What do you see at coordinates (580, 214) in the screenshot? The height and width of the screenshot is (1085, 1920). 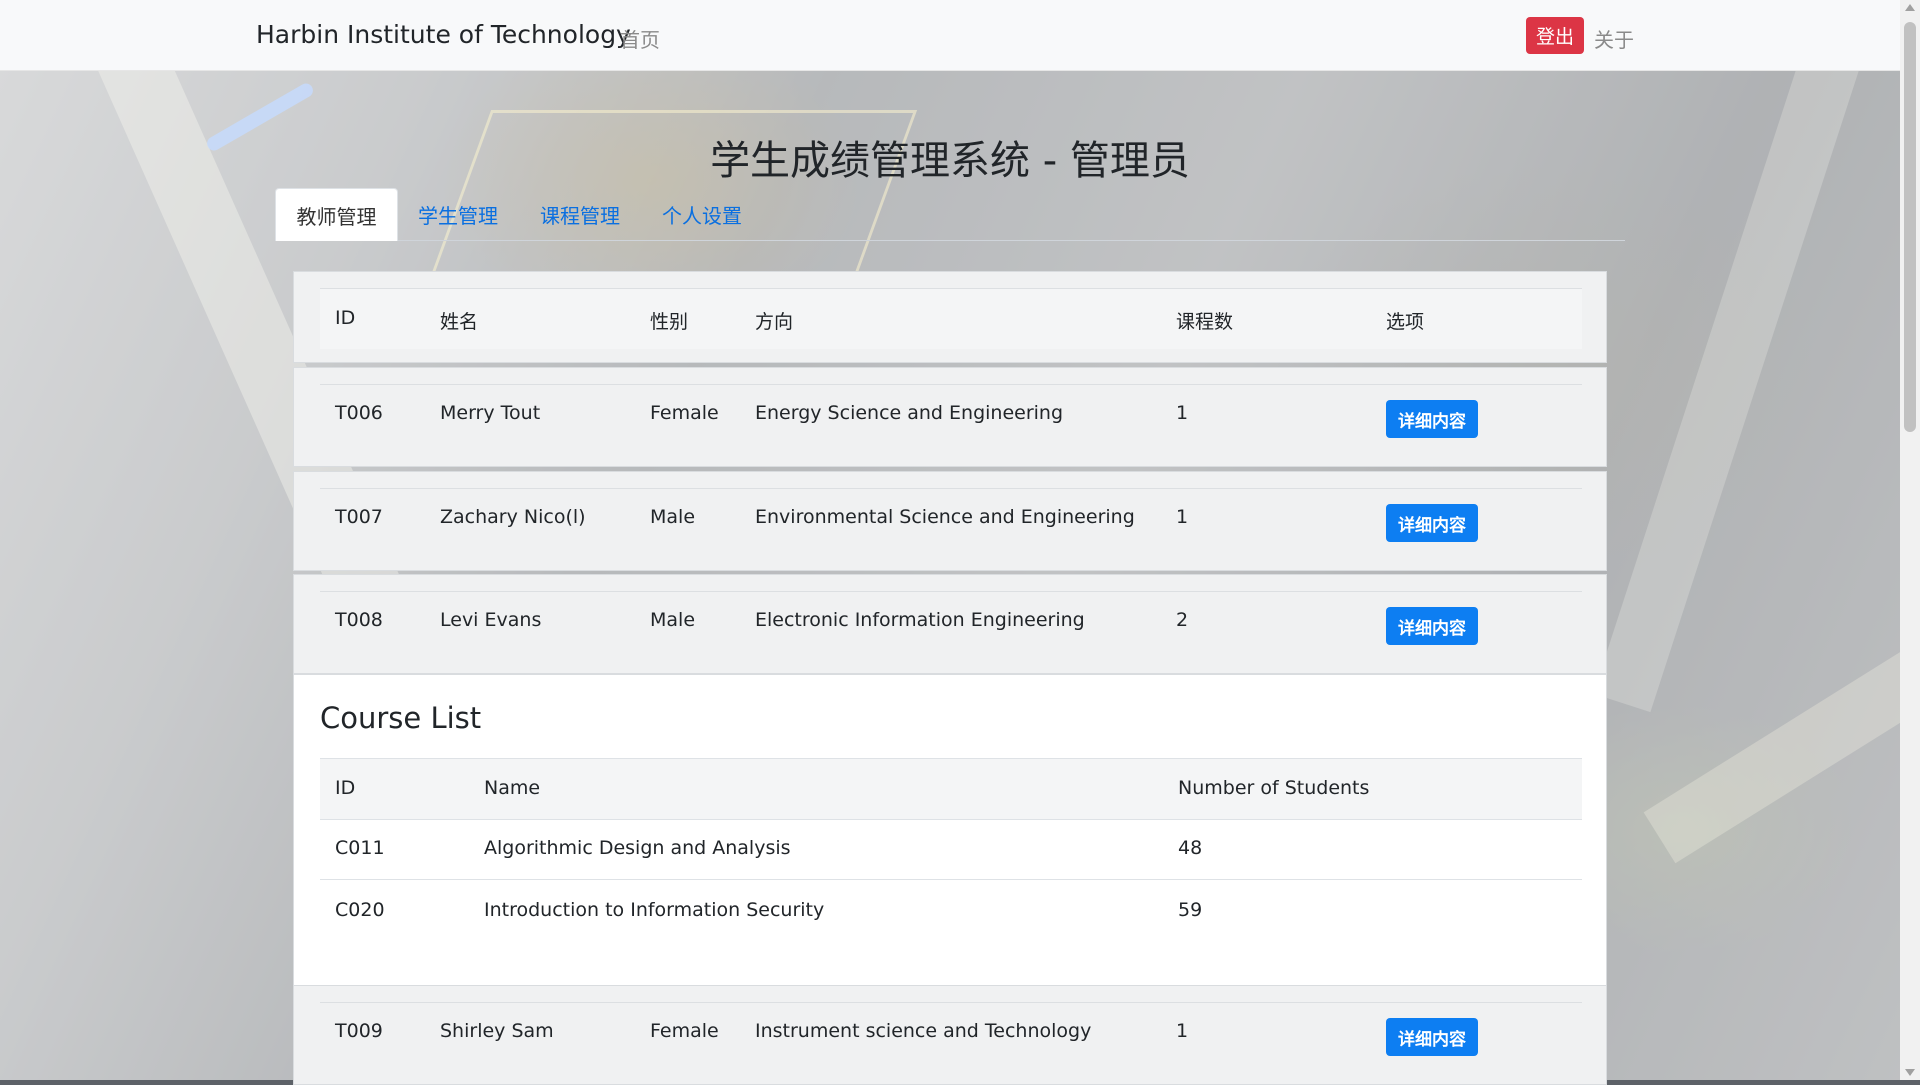 I see `tab-course-management: 课程管理` at bounding box center [580, 214].